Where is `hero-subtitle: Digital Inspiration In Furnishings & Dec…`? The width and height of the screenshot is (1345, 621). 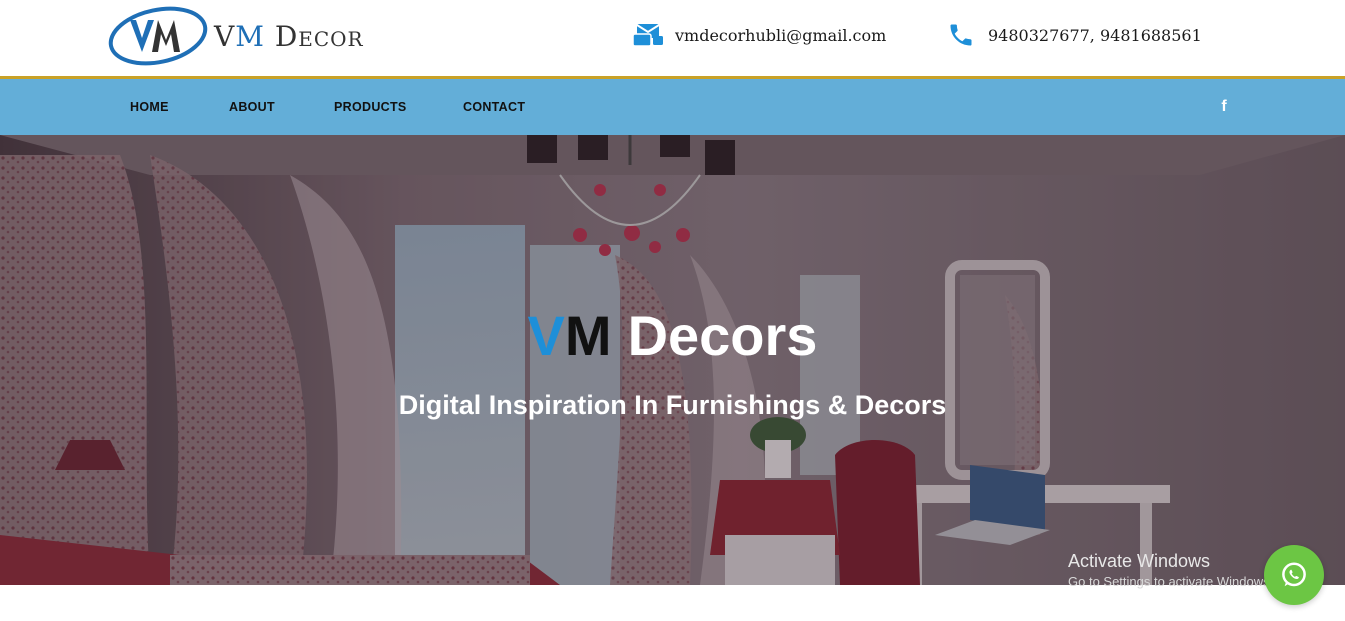 hero-subtitle: Digital Inspiration In Furnishings & Dec… is located at coordinates (672, 405).